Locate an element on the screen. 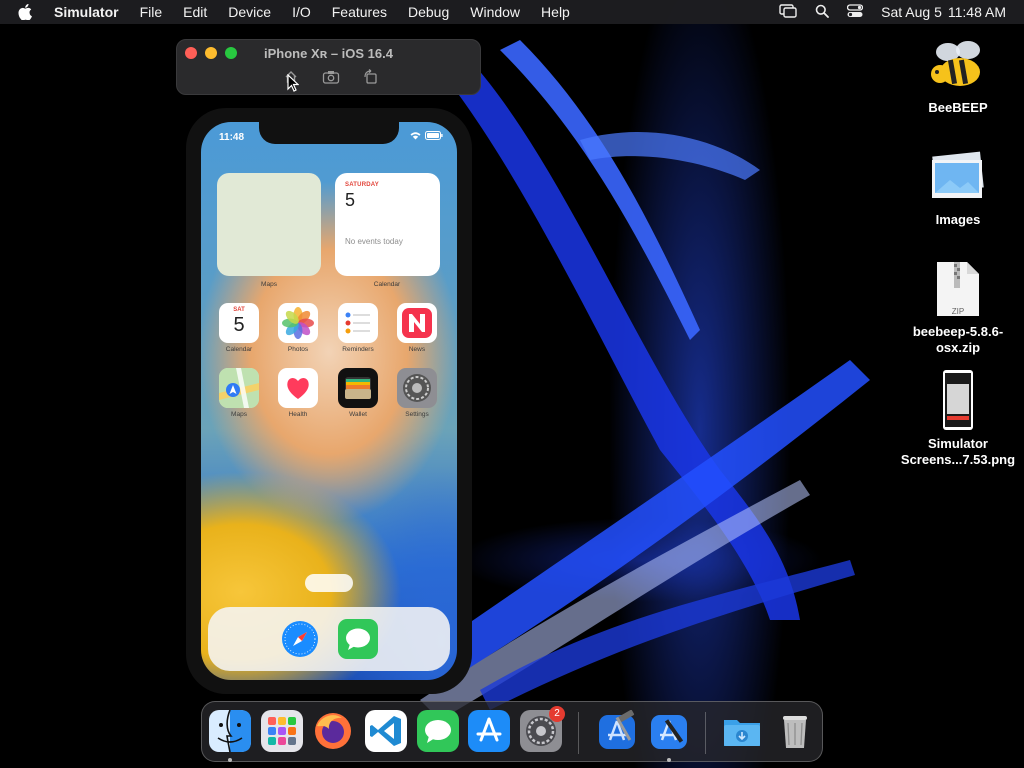 The width and height of the screenshot is (1024, 768). control-center-icon is located at coordinates (855, 12).